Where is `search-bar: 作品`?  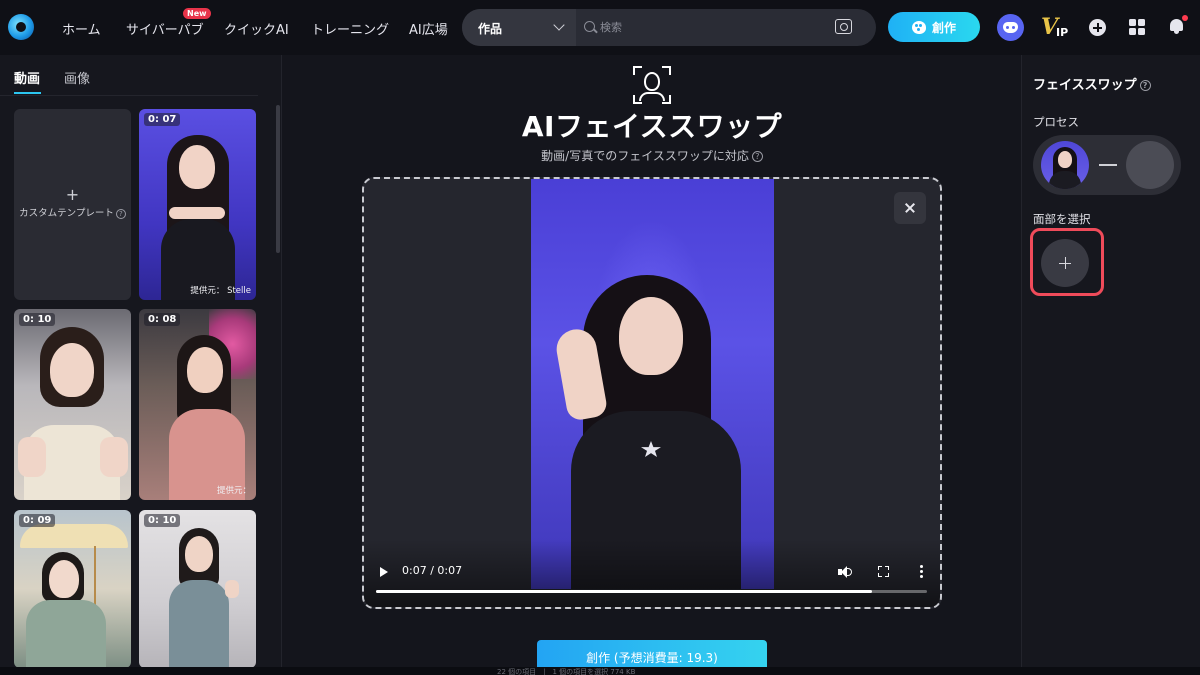 search-bar: 作品 is located at coordinates (669, 27).